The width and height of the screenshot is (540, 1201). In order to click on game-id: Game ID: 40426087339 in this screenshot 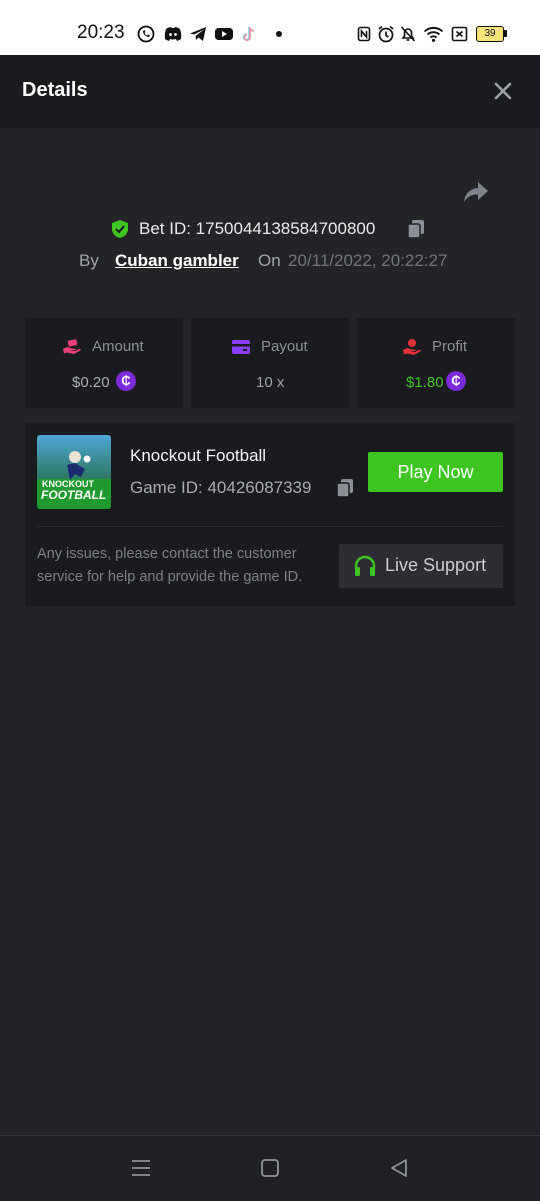, I will do `click(221, 487)`.